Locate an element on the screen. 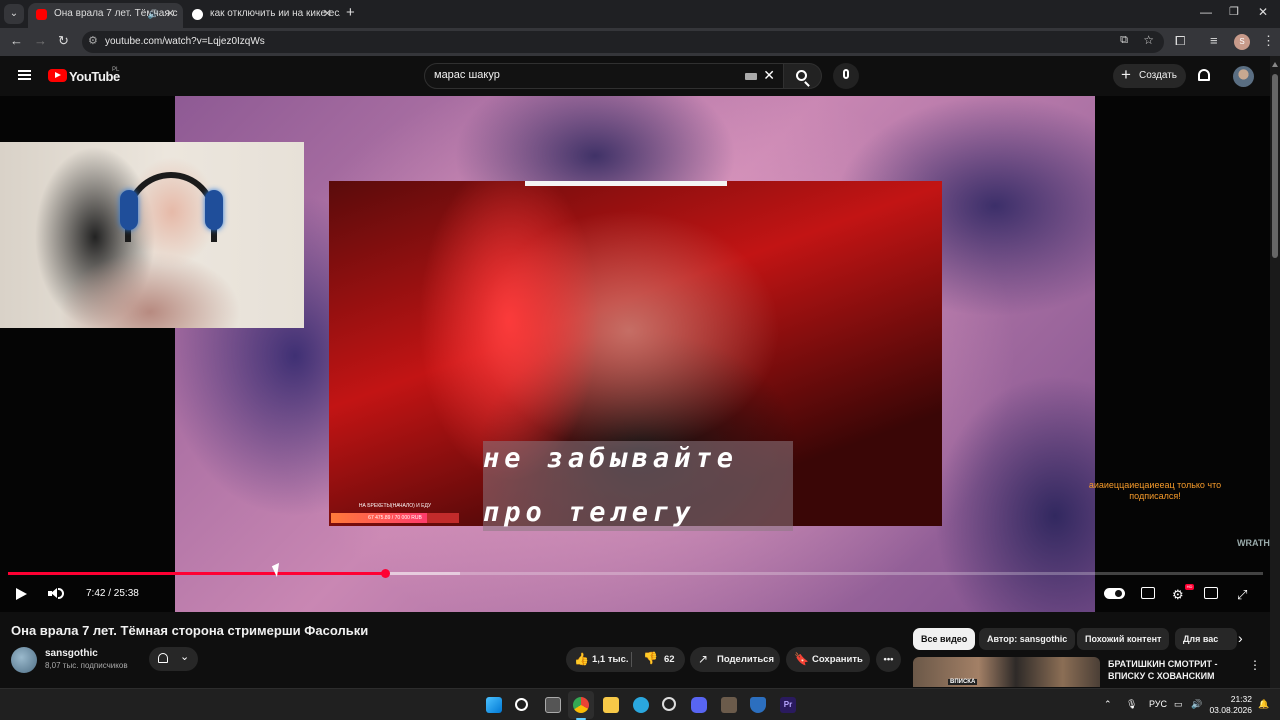 The height and width of the screenshot is (720, 1280). channel-name: sansgothic is located at coordinates (71, 653).